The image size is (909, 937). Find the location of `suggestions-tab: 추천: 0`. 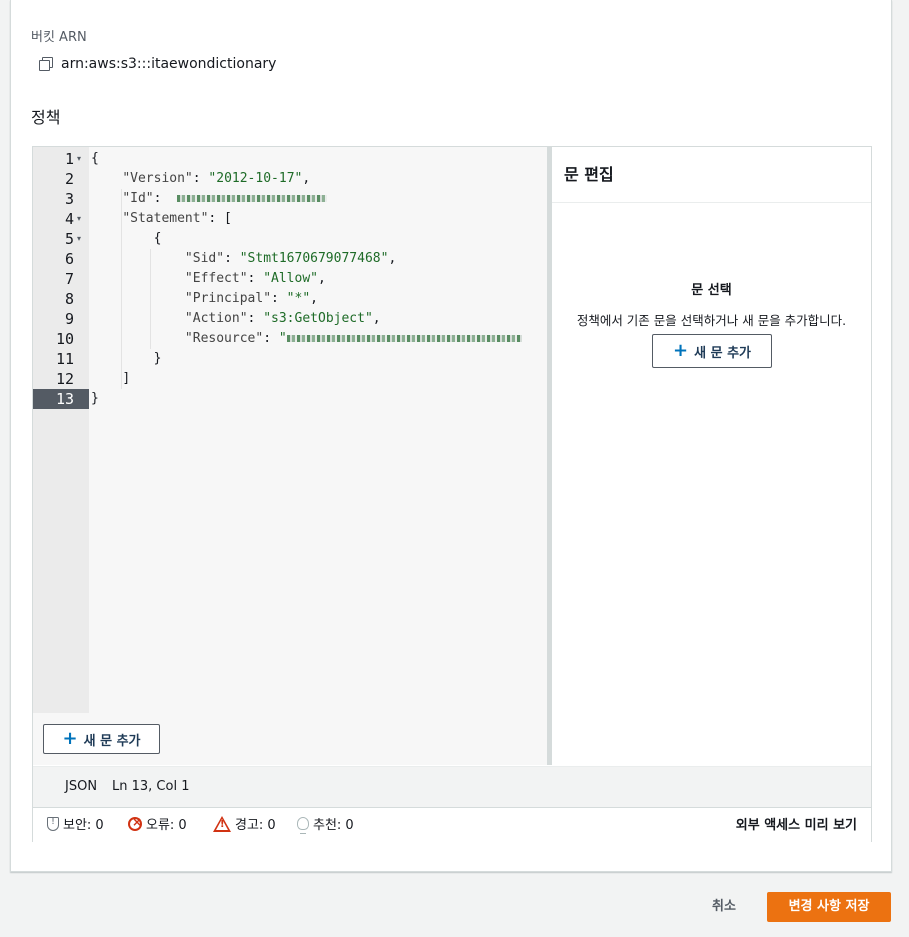

suggestions-tab: 추천: 0 is located at coordinates (325, 824).